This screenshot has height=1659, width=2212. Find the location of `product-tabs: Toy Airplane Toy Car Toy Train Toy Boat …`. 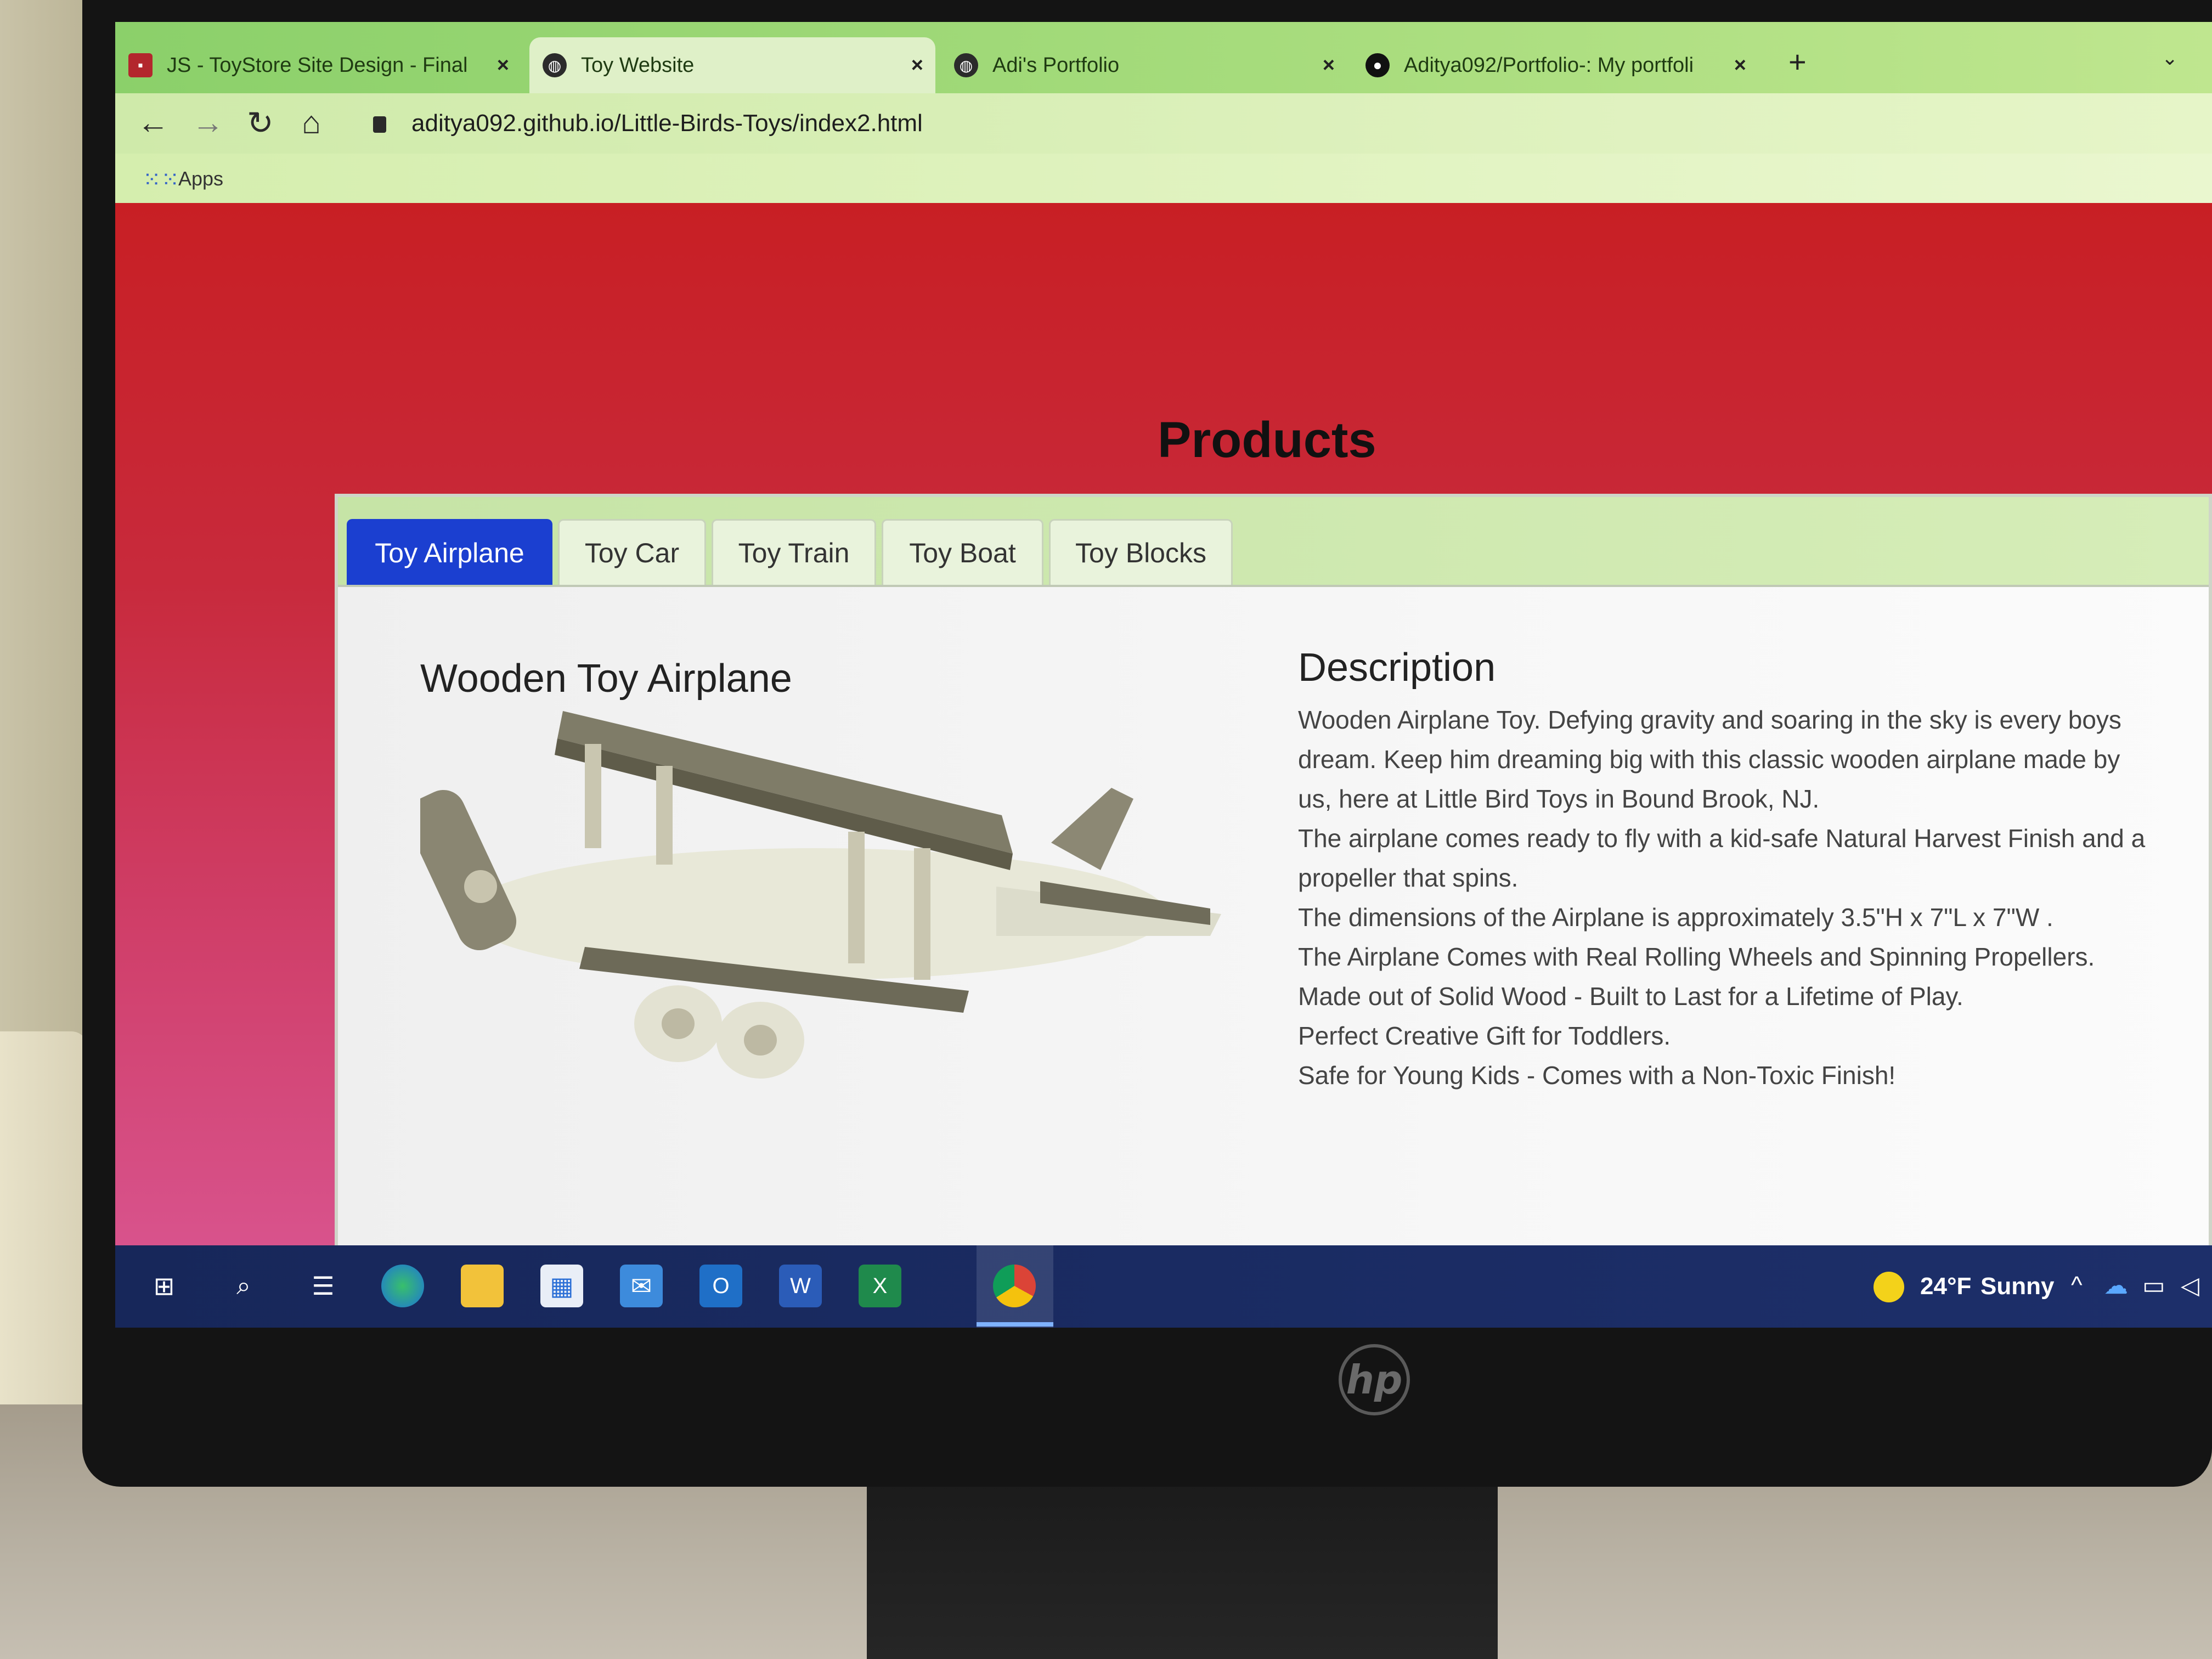

product-tabs: Toy Airplane Toy Car Toy Train Toy Boat … is located at coordinates (1273, 542).